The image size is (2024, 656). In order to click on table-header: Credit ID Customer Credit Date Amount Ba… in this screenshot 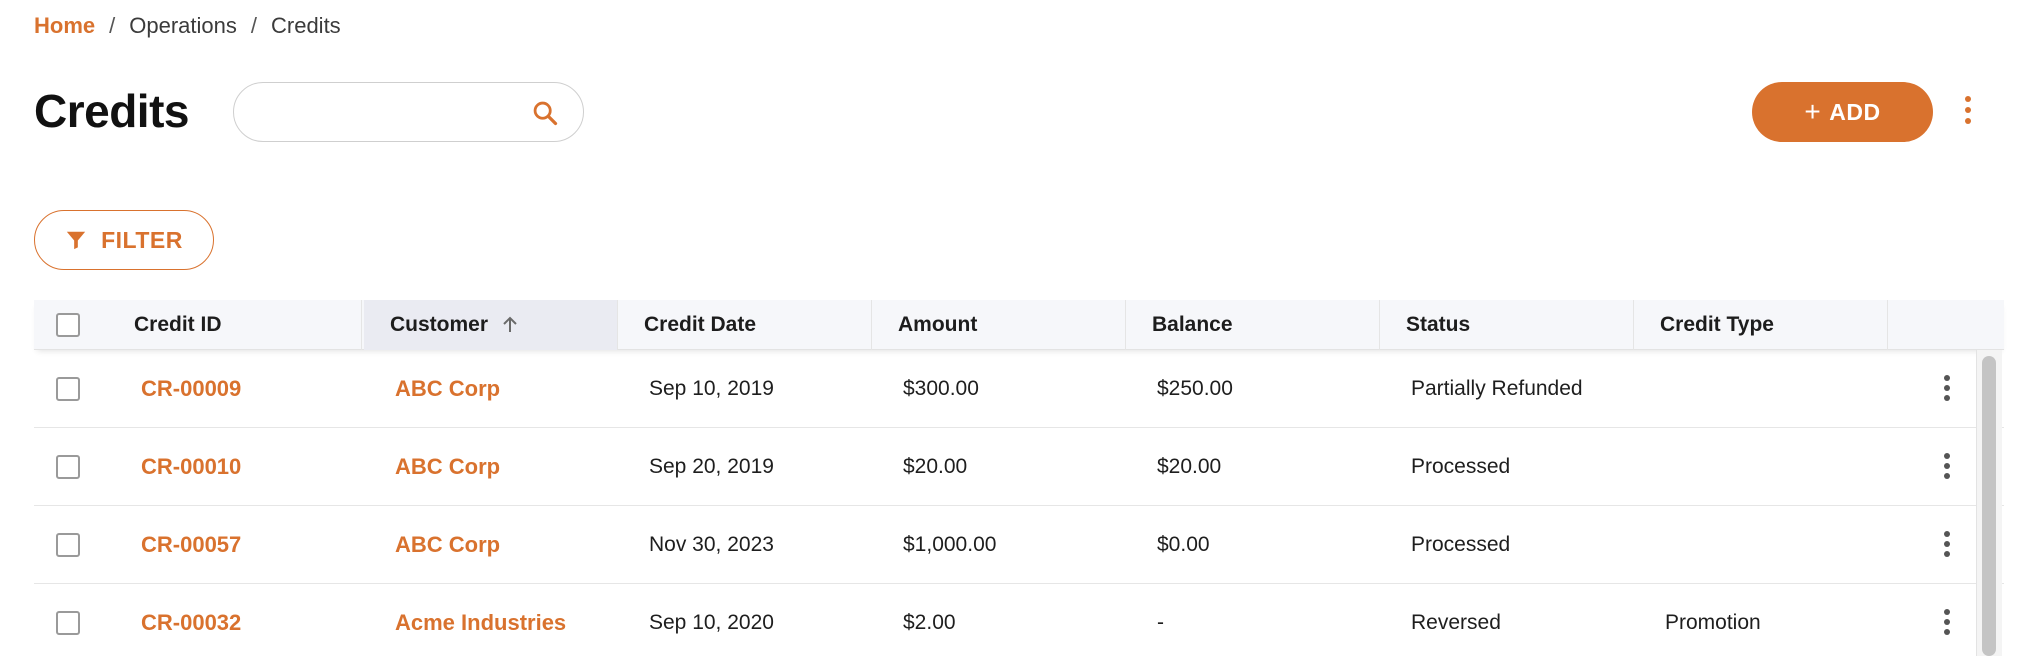, I will do `click(1019, 325)`.